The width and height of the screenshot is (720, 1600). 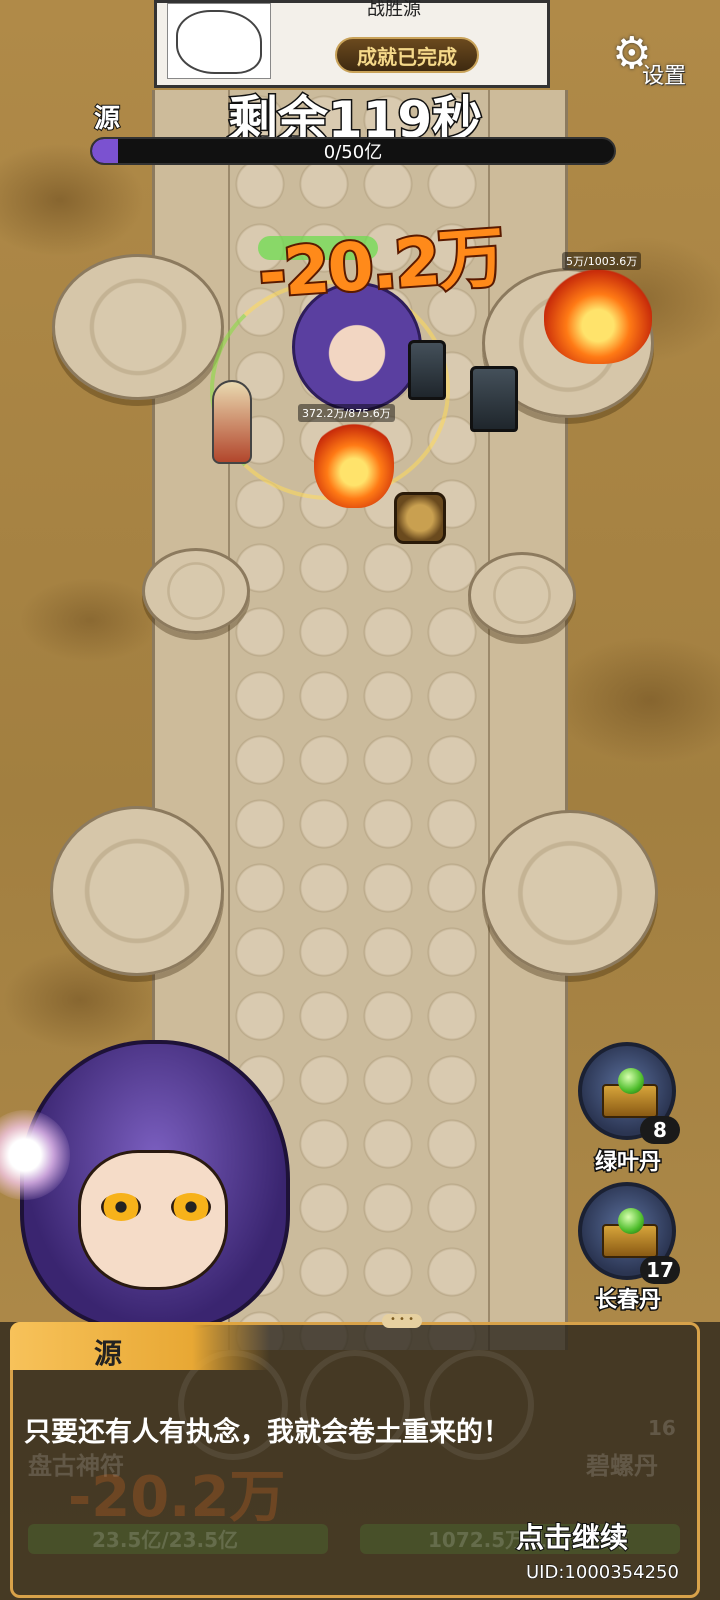 I want to click on speaker-tab, so click(x=140, y=1346).